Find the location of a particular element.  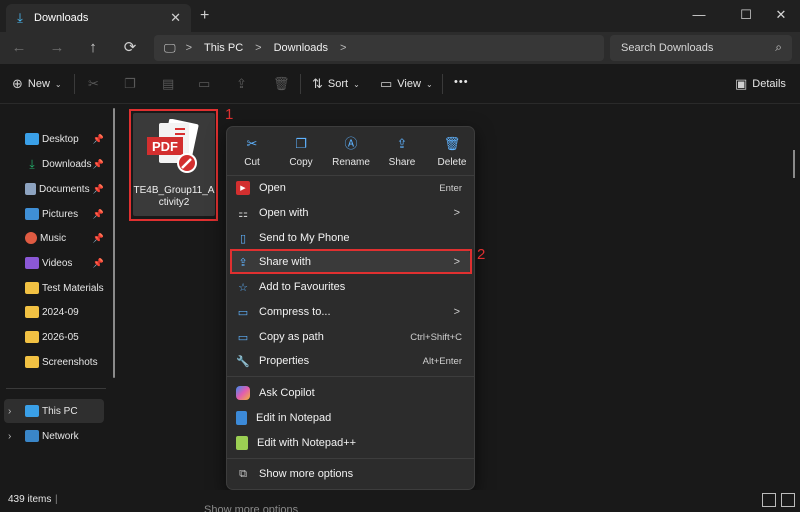

details-label: Details is located at coordinates (769, 84).